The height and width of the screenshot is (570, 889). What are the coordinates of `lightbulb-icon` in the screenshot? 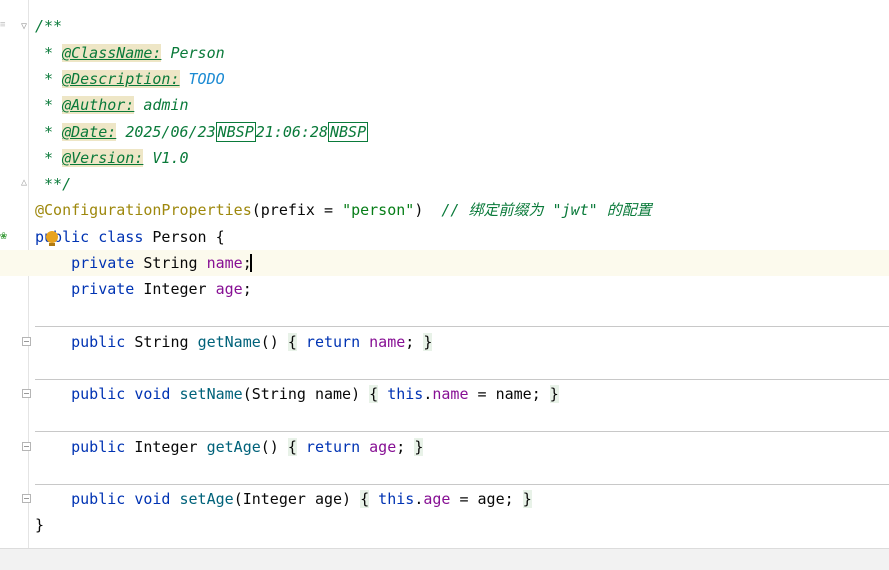 It's located at (52, 238).